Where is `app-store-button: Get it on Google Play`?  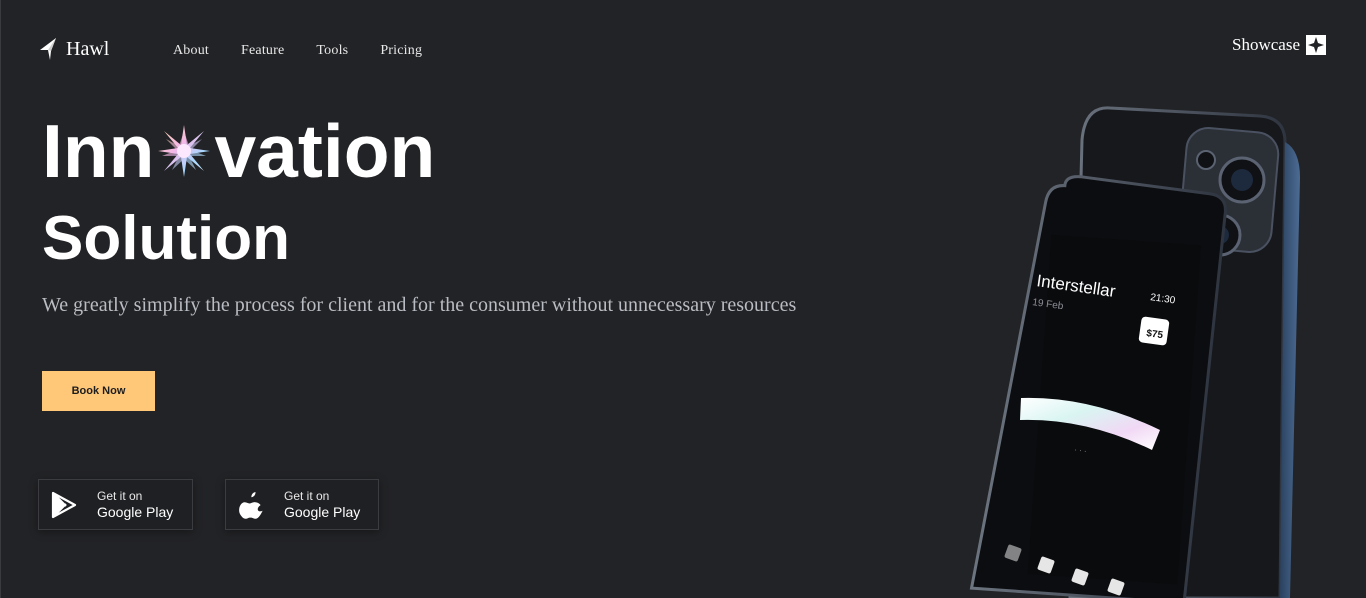 app-store-button: Get it on Google Play is located at coordinates (302, 504).